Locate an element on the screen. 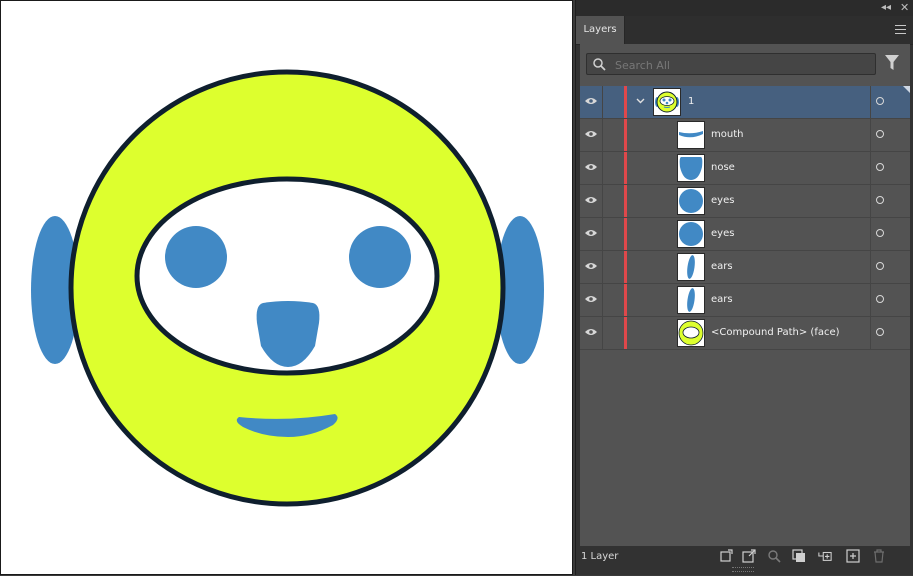 This screenshot has height=576, width=913. left-eye is located at coordinates (196, 257).